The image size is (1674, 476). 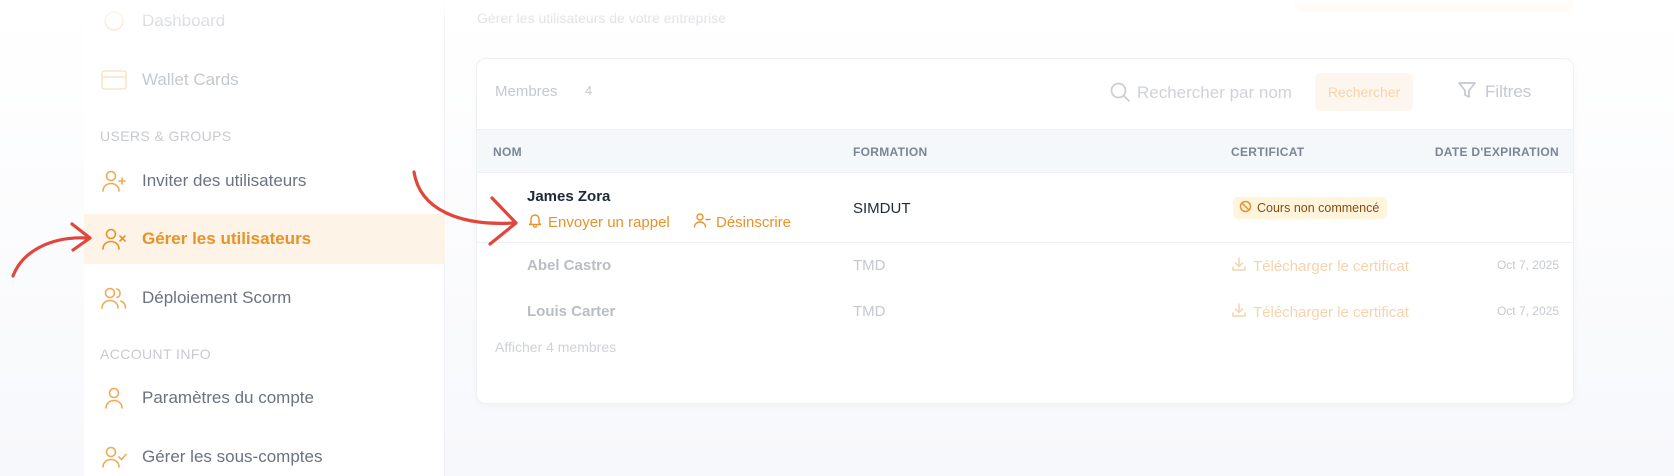 What do you see at coordinates (264, 80) in the screenshot?
I see `sidebar-item-wallet-cards: Wallet Cards` at bounding box center [264, 80].